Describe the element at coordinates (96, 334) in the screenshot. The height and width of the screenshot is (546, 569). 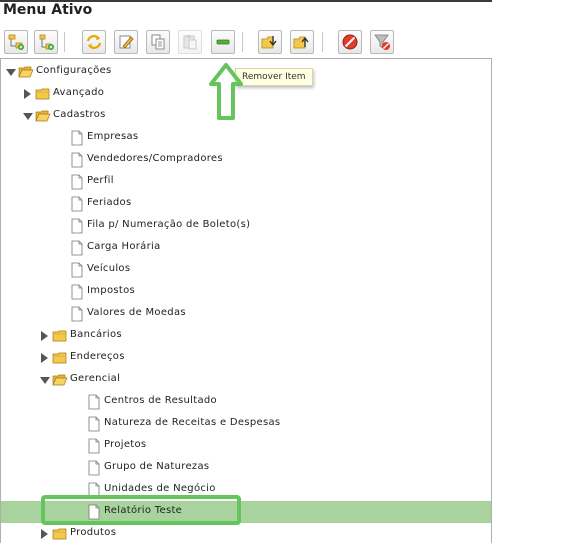
I see `tree-item-label: Bancários` at that location.